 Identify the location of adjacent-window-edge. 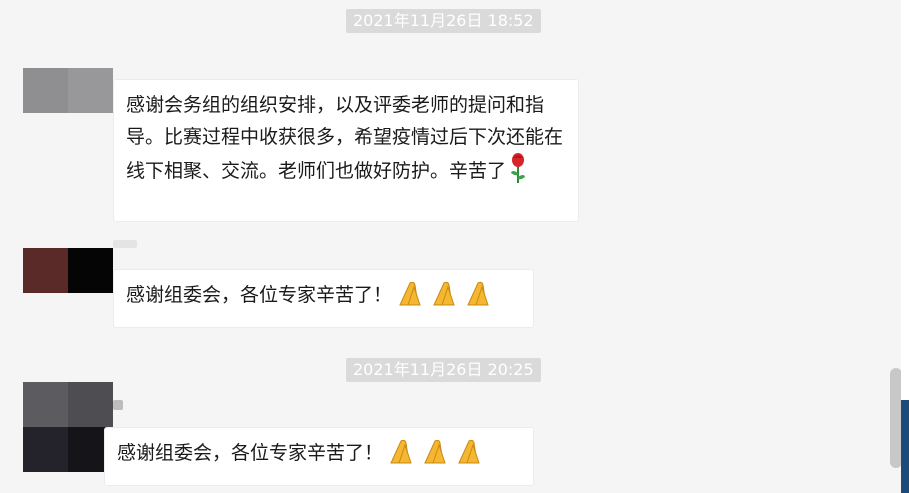
(905, 446).